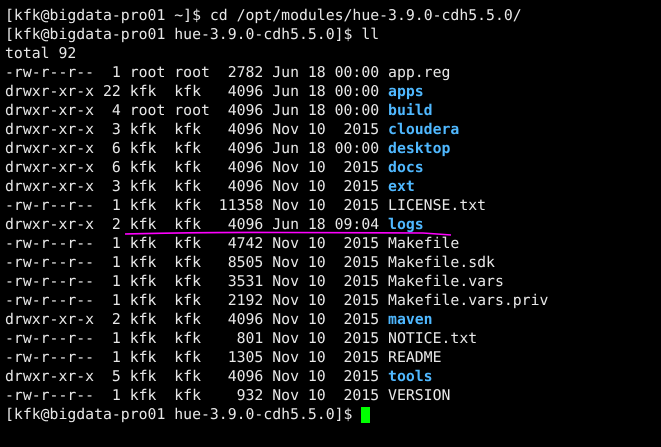  Describe the element at coordinates (441, 262) in the screenshot. I see `file-name: Makefile.sdk` at that location.